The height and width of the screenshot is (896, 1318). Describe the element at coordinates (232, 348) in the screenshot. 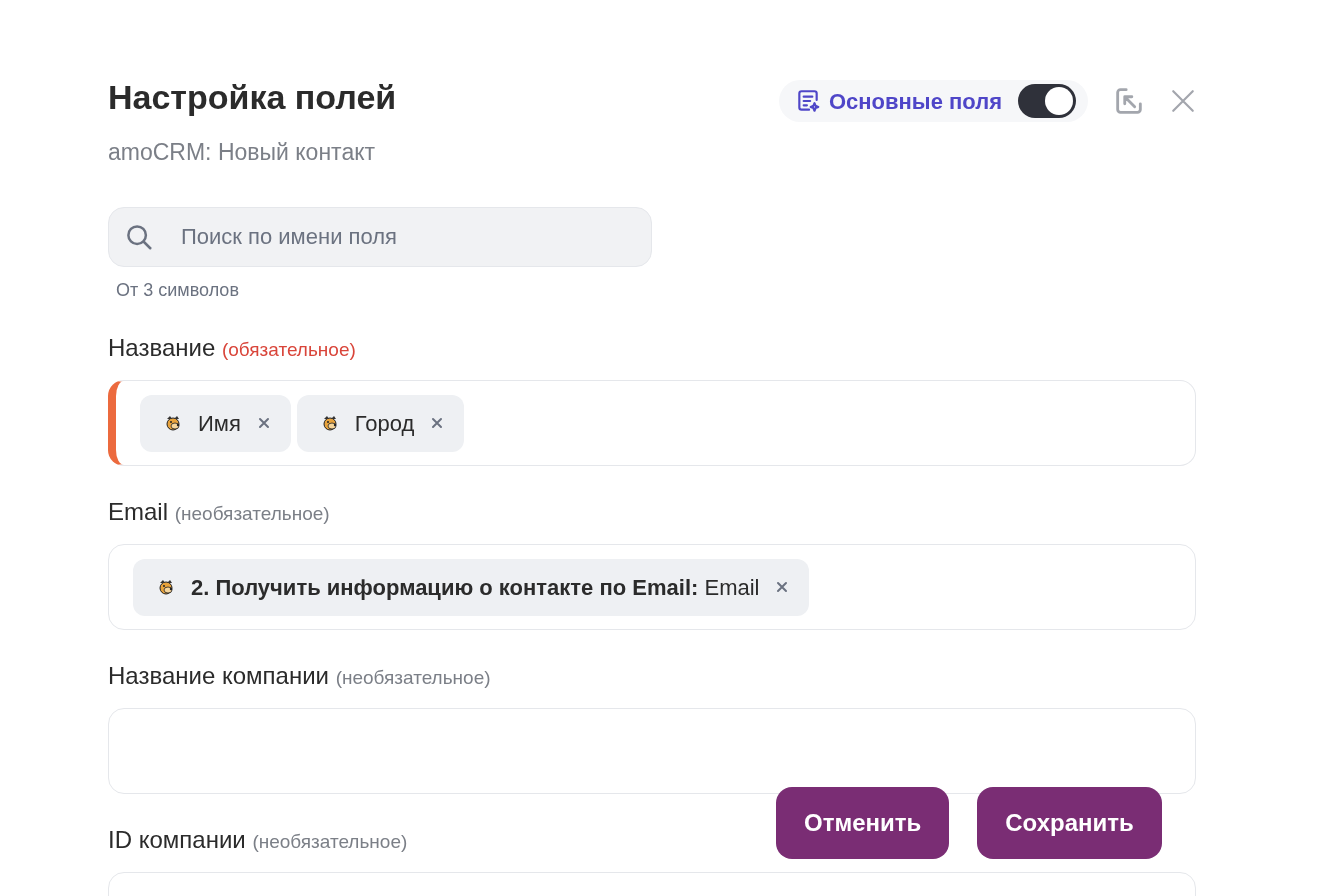

I see `field-label: Название (обязательное)` at that location.